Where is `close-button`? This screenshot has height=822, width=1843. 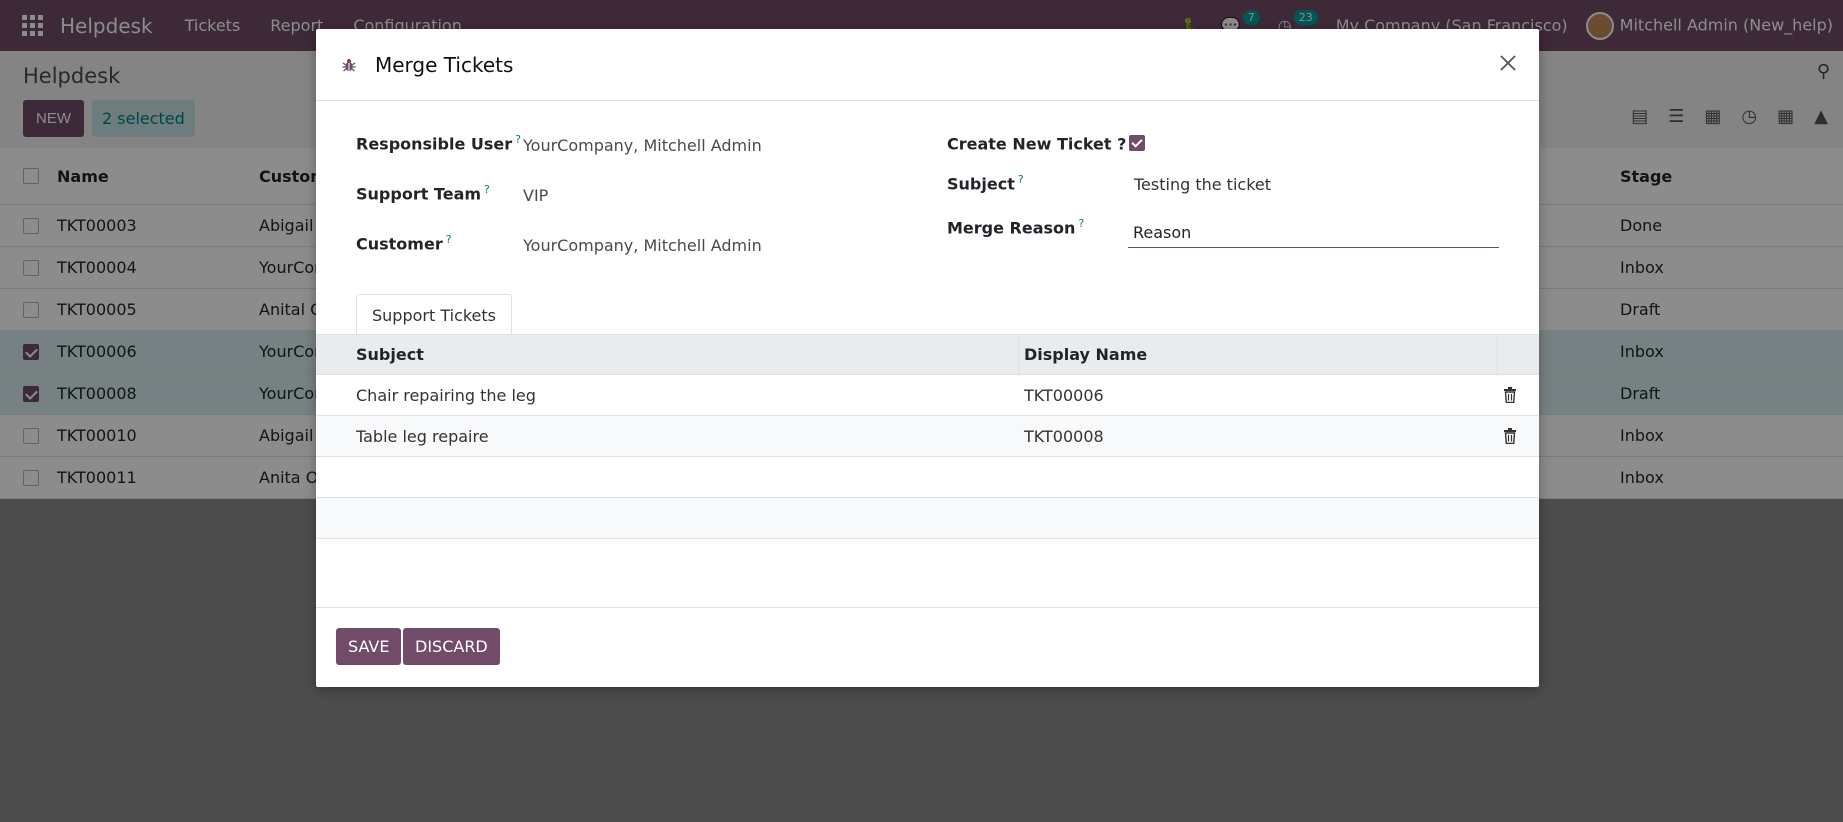
close-button is located at coordinates (1508, 64).